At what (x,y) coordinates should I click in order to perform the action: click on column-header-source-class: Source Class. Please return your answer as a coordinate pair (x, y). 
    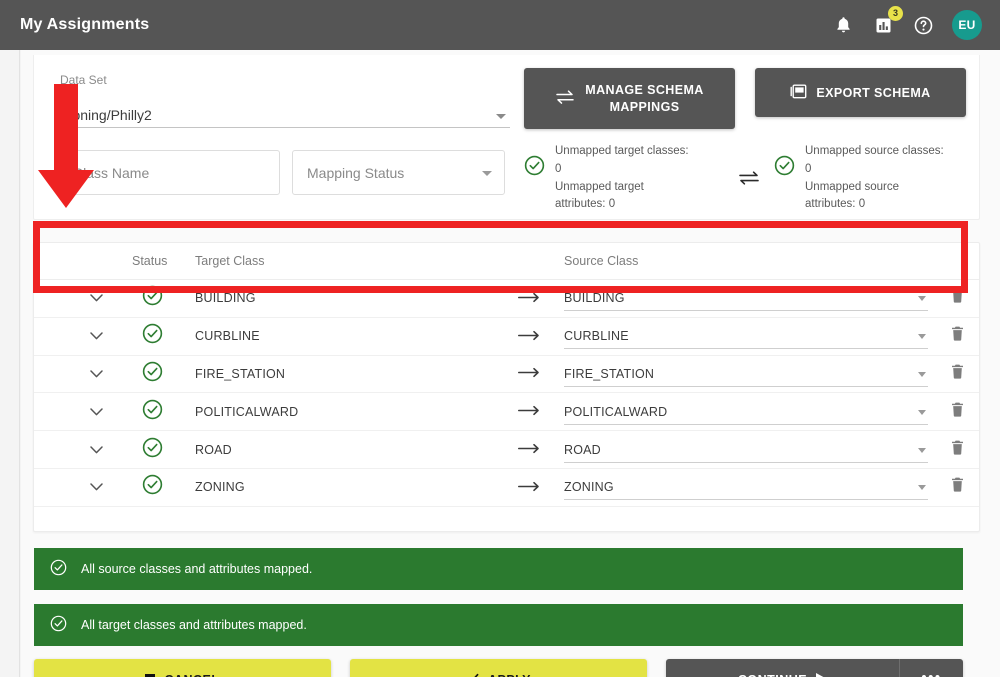
    Looking at the image, I should click on (601, 261).